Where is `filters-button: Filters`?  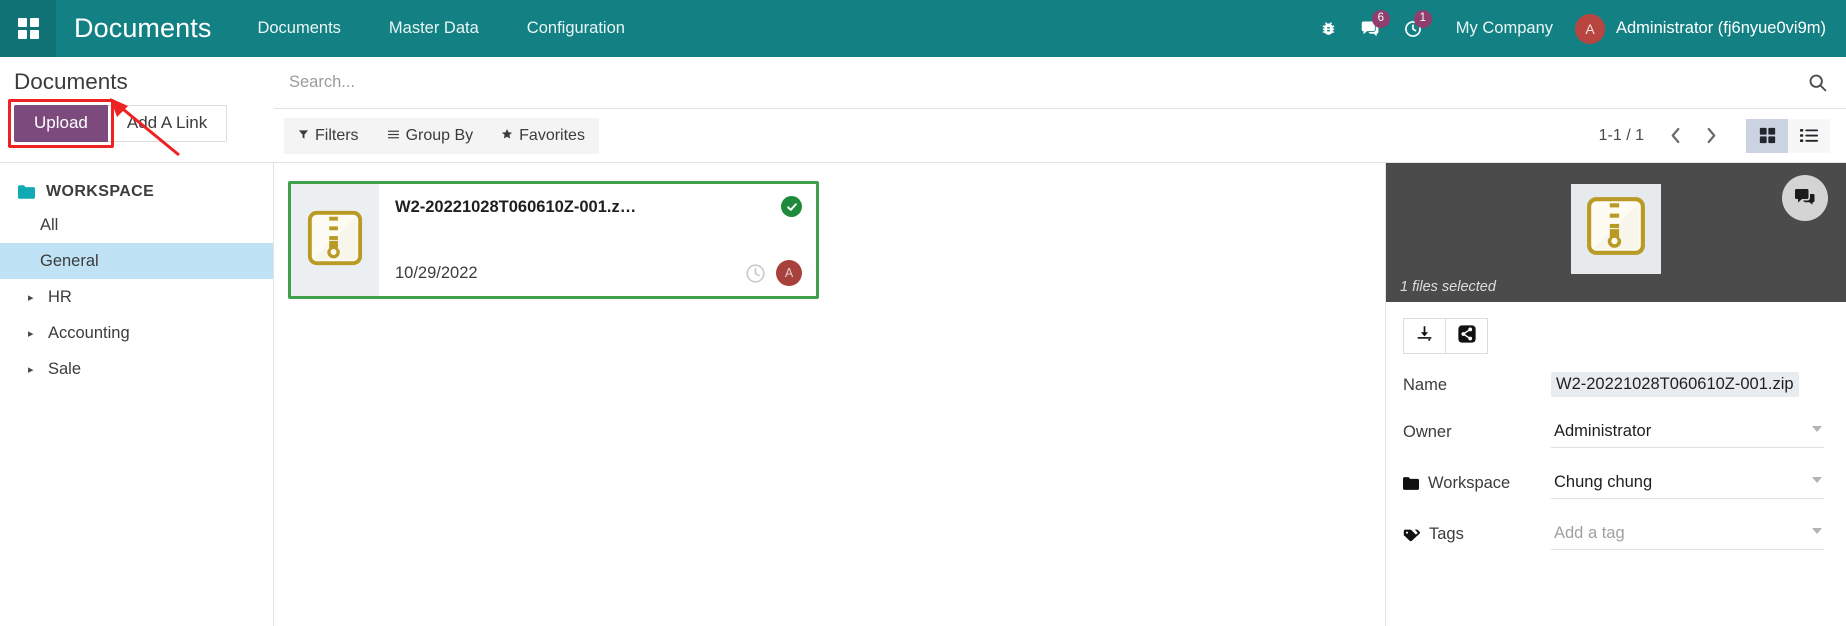
filters-button: Filters is located at coordinates (328, 136).